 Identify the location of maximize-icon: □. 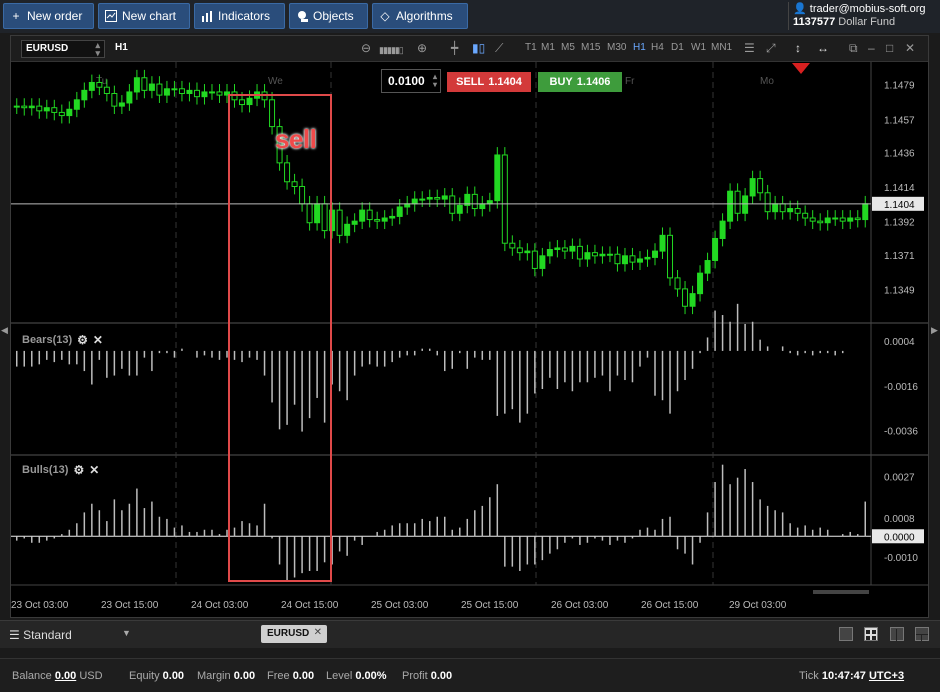
(889, 48).